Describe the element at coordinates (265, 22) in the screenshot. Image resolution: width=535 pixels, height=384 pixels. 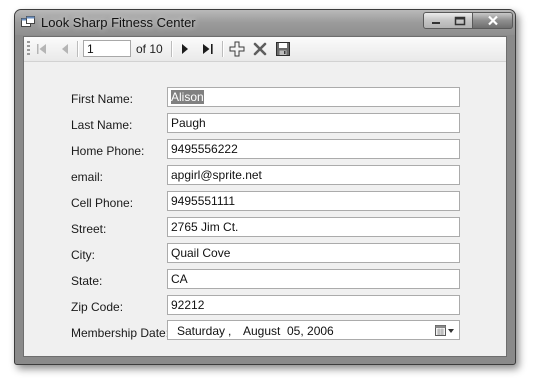
I see `title-bar: Look Sharp Fitness Center` at that location.